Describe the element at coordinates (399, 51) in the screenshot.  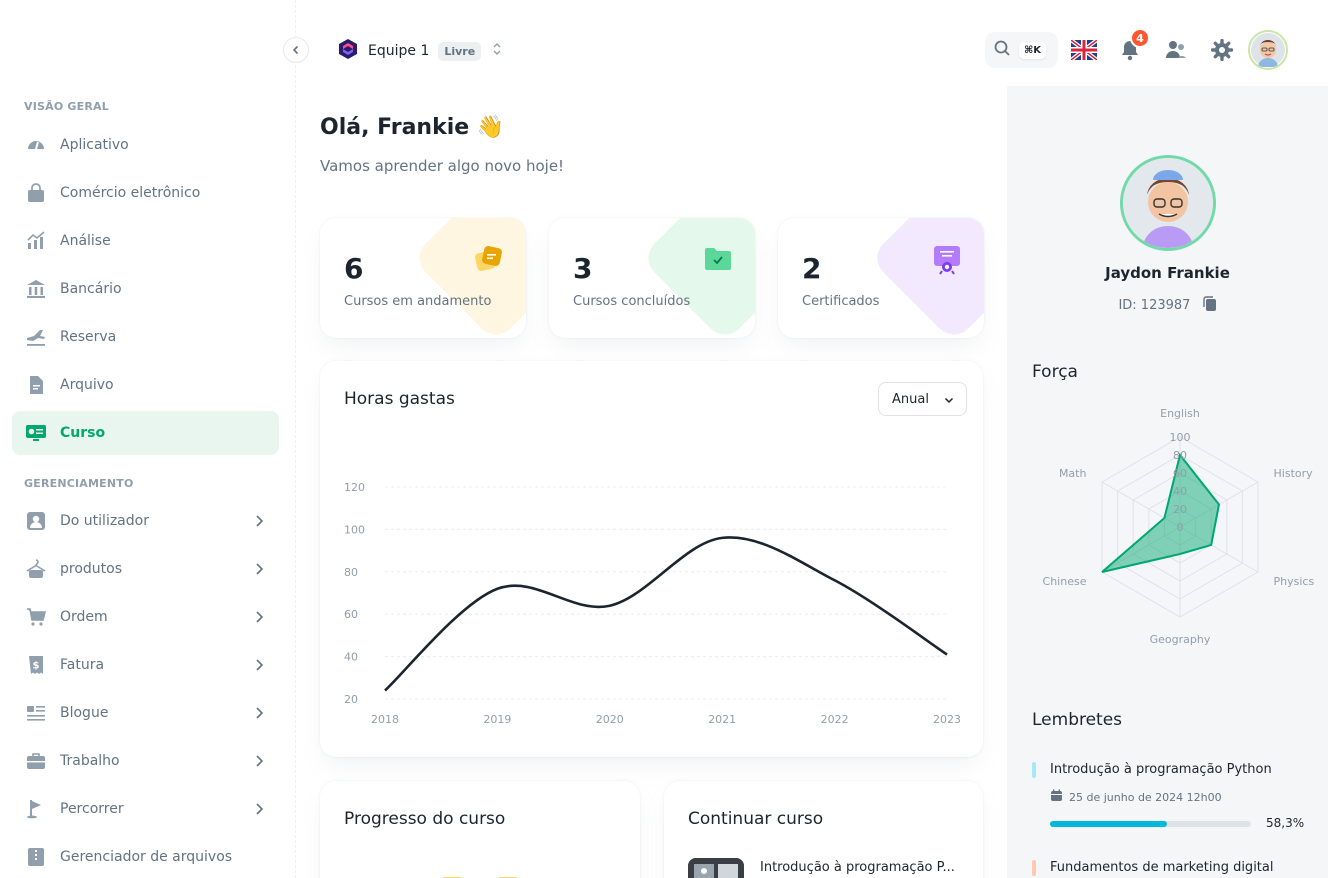
I see `team-name: Equipe 1` at that location.